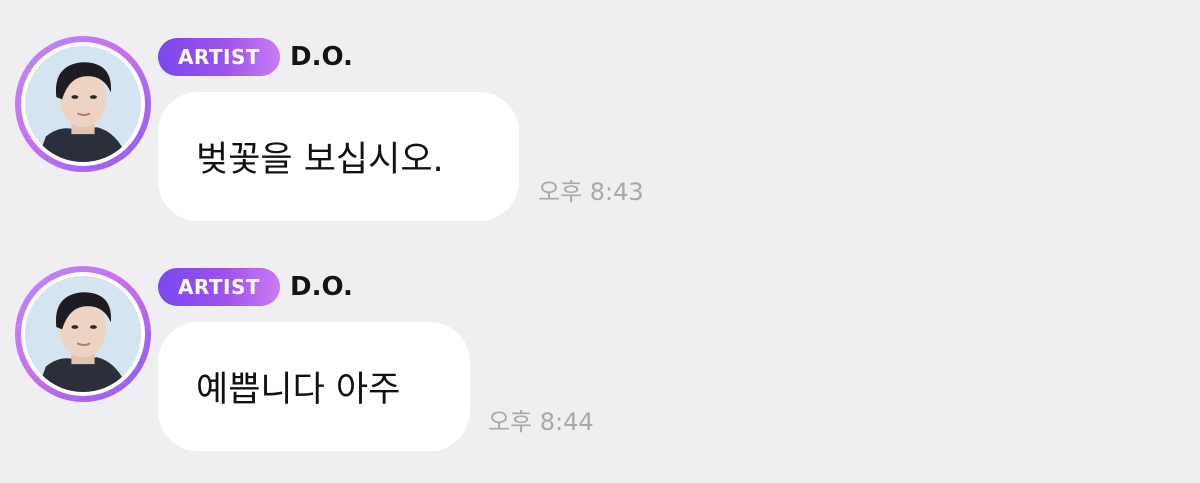 The width and height of the screenshot is (1200, 483). Describe the element at coordinates (541, 422) in the screenshot. I see `message-timestamp: 오후 8:44` at that location.